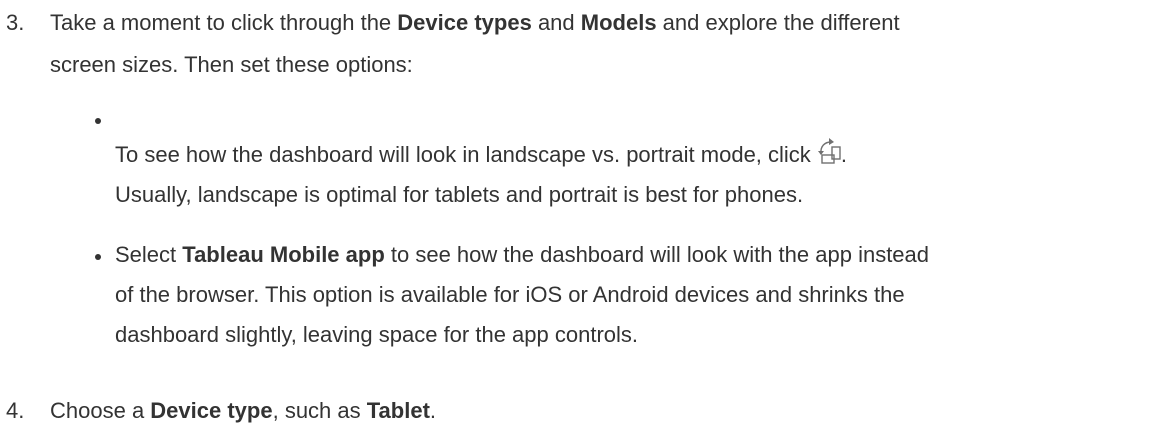 The height and width of the screenshot is (440, 1157). I want to click on step-number: 3., so click(15, 22).